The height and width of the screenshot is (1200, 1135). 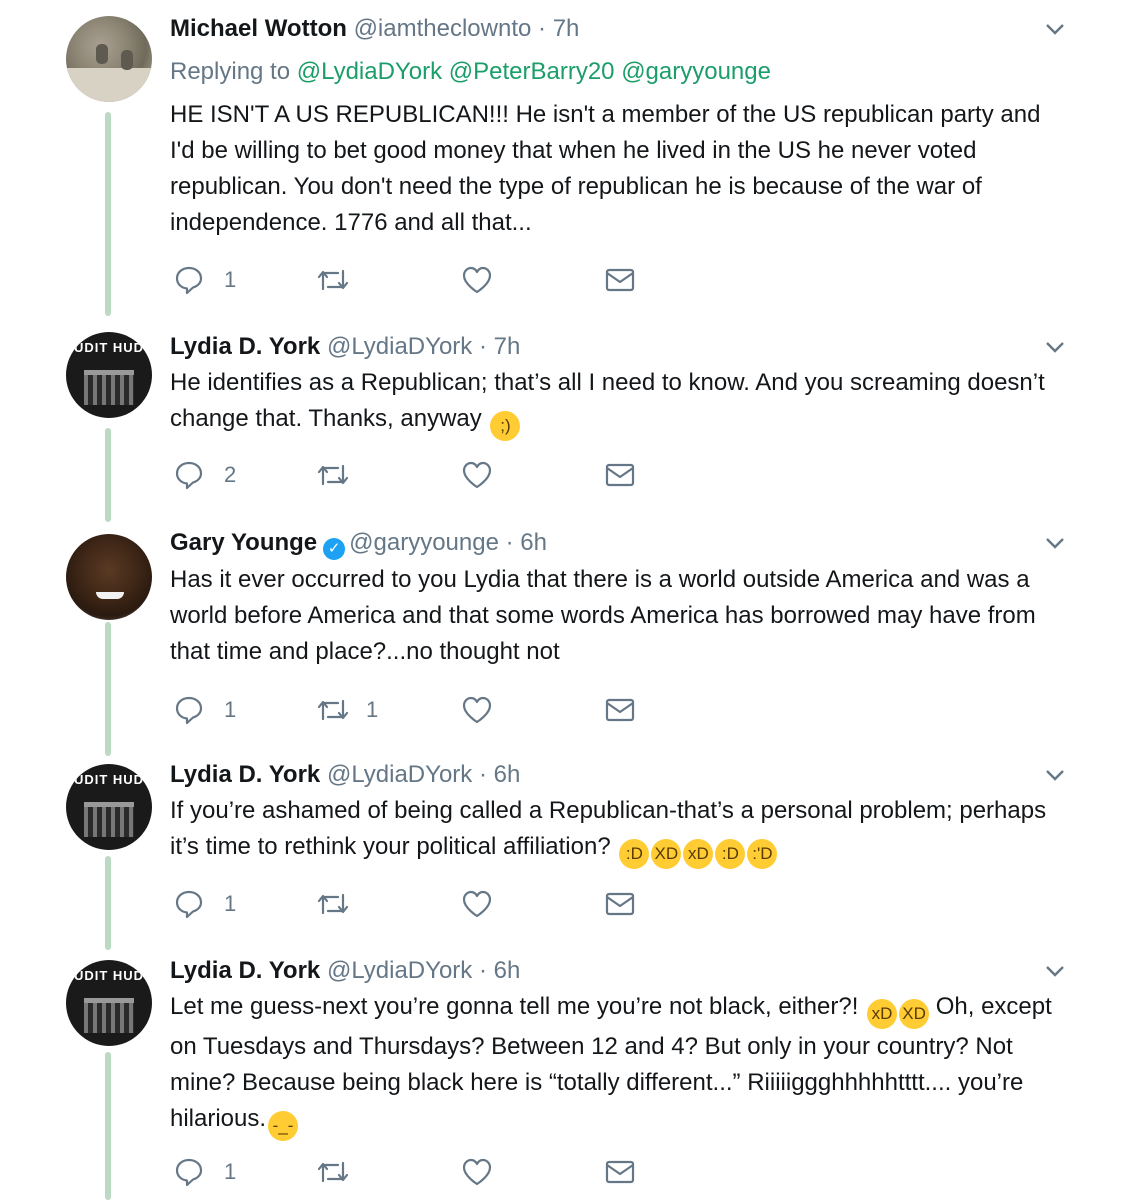 What do you see at coordinates (230, 474) in the screenshot?
I see `reply-count: 2` at bounding box center [230, 474].